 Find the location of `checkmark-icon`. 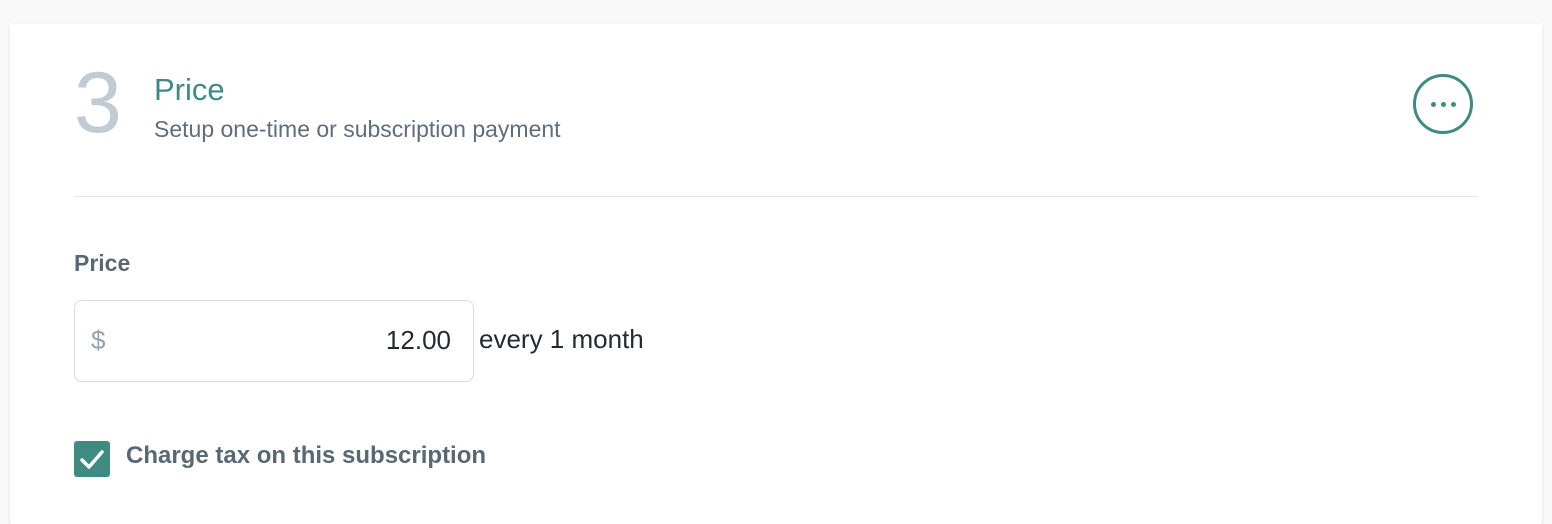

checkmark-icon is located at coordinates (92, 459).